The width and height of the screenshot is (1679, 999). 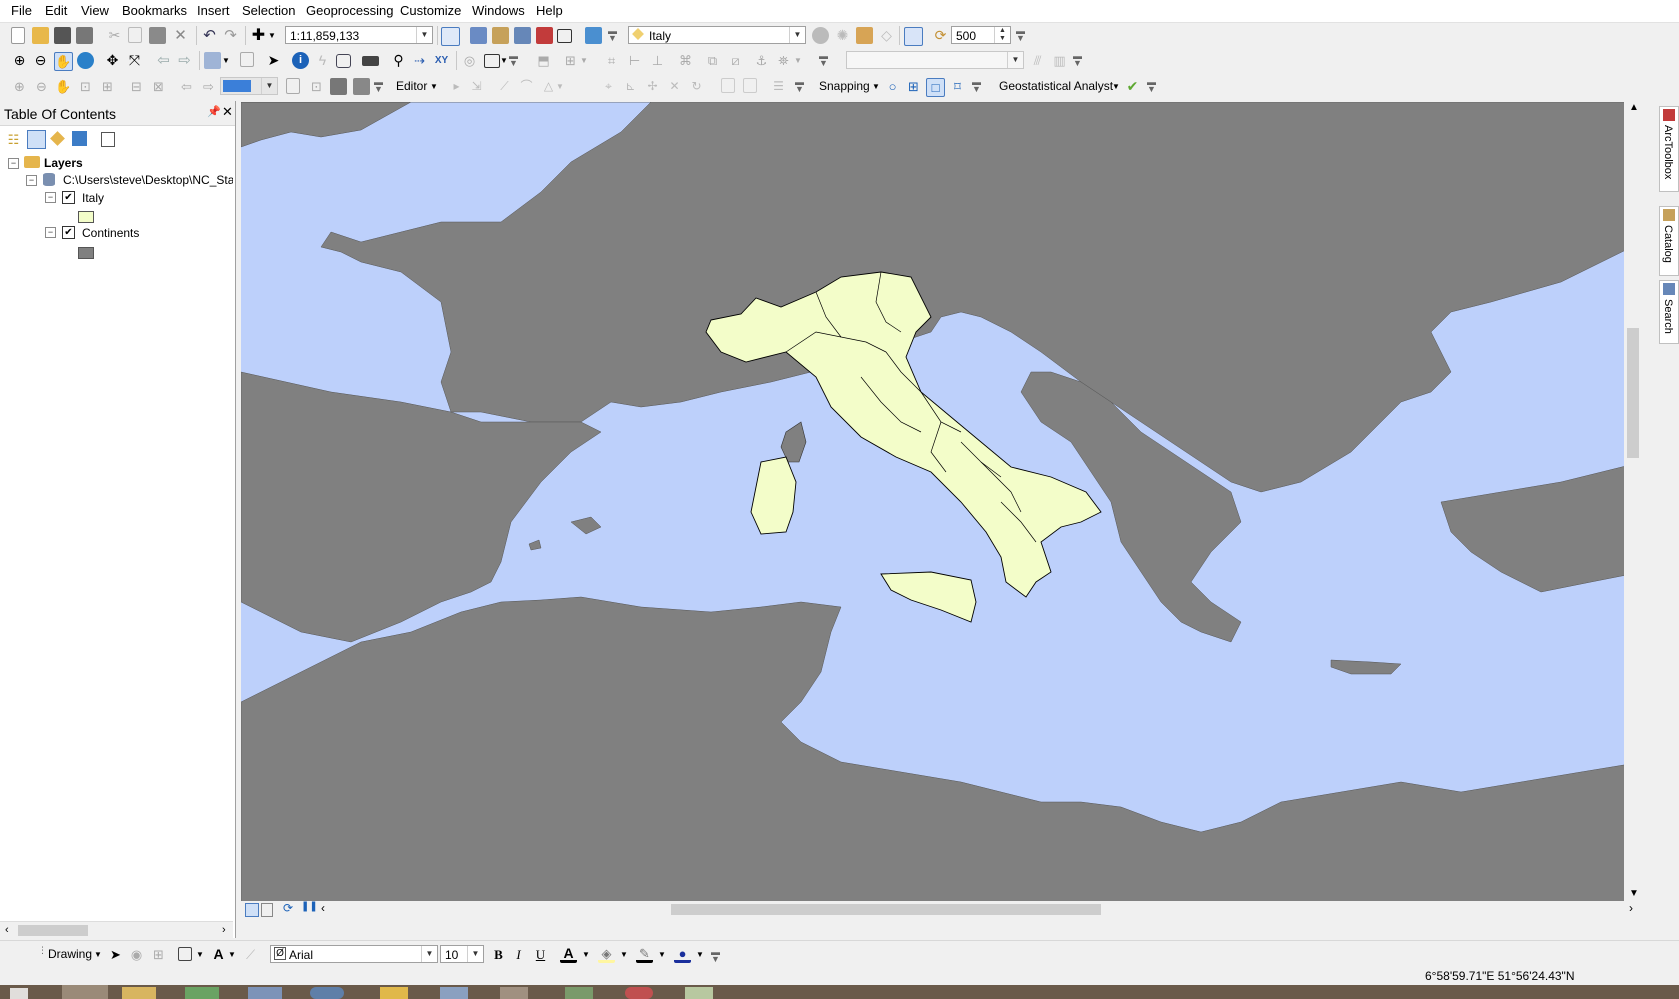 What do you see at coordinates (98, 954) in the screenshot?
I see `drawing-dropdown-icon: ▼` at bounding box center [98, 954].